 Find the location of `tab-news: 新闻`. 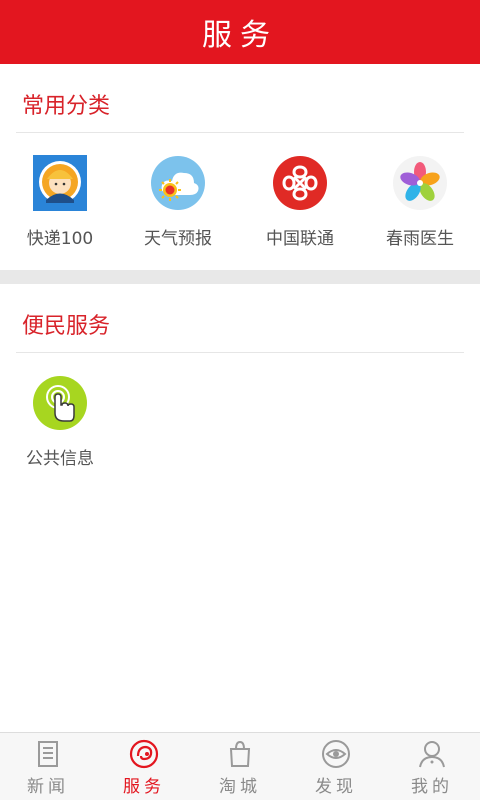

tab-news: 新闻 is located at coordinates (48, 766).